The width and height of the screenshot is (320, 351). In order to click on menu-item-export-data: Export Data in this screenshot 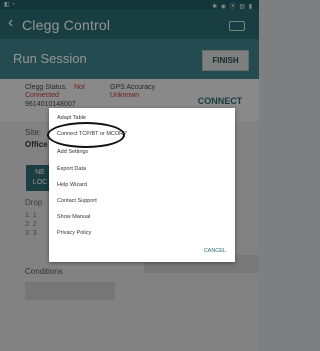, I will do `click(71, 169)`.